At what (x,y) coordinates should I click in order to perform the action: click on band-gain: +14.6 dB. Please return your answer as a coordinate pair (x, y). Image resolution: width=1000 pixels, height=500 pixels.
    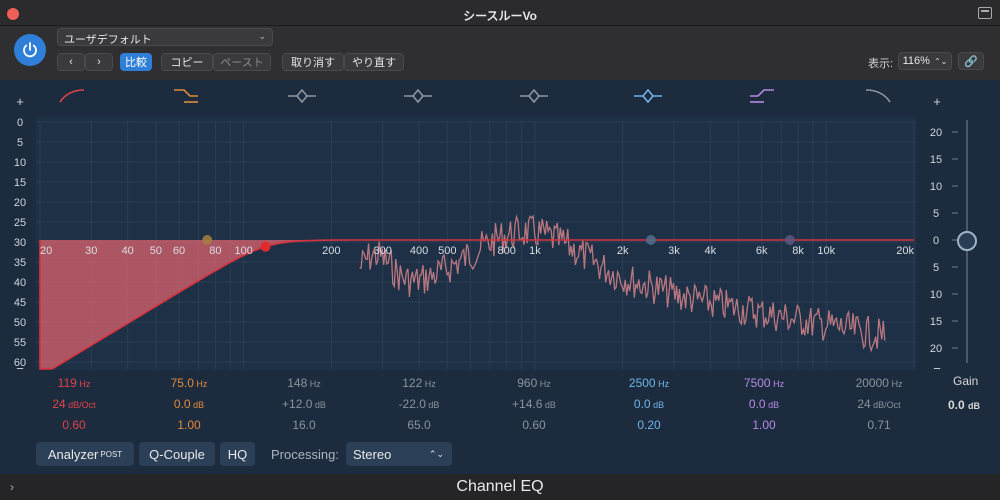
    Looking at the image, I should click on (534, 404).